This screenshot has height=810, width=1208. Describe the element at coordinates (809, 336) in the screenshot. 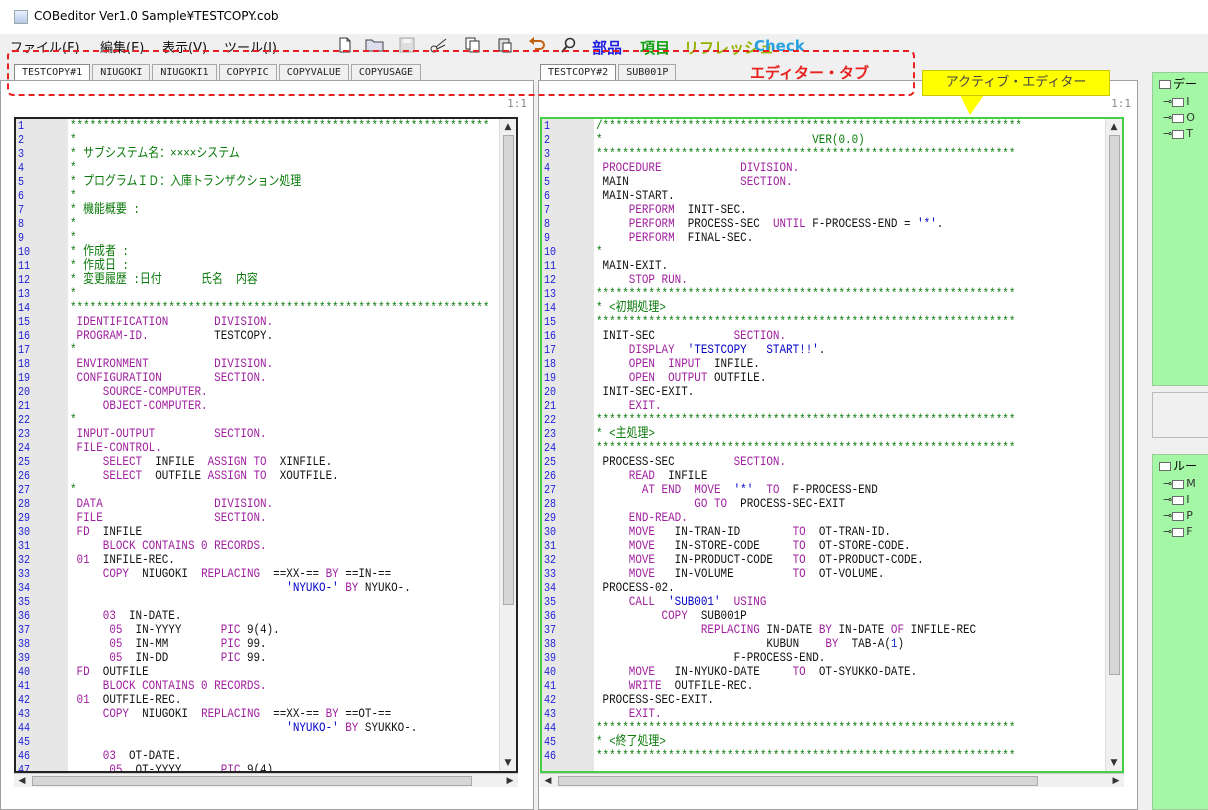

I see `code-line: INIT-SEC SECTION.` at that location.